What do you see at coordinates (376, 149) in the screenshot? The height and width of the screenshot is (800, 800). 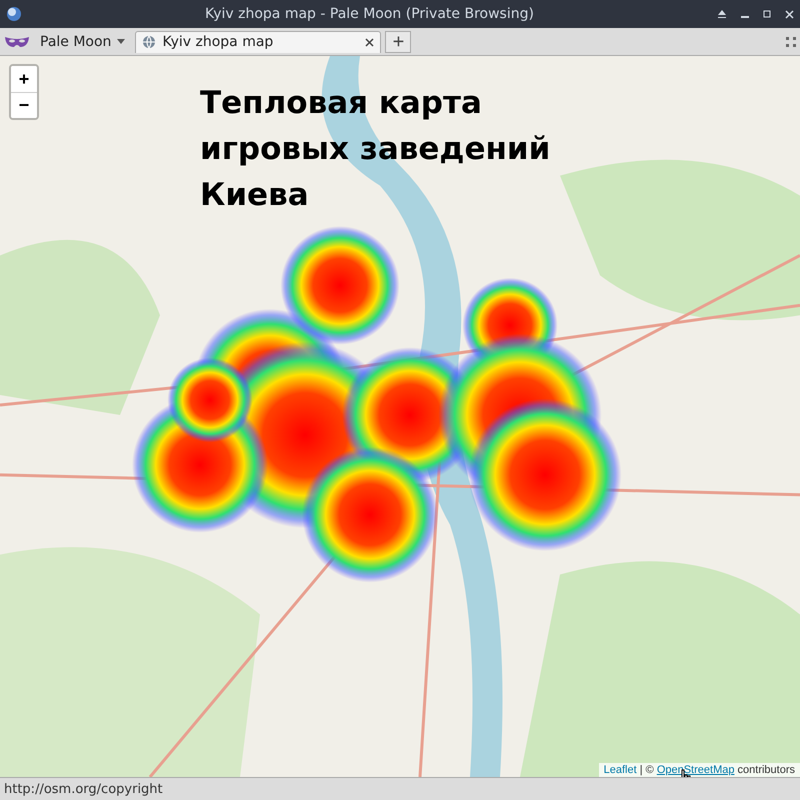 I see `map-title: Тепловая карта игровых заведений Киева` at bounding box center [376, 149].